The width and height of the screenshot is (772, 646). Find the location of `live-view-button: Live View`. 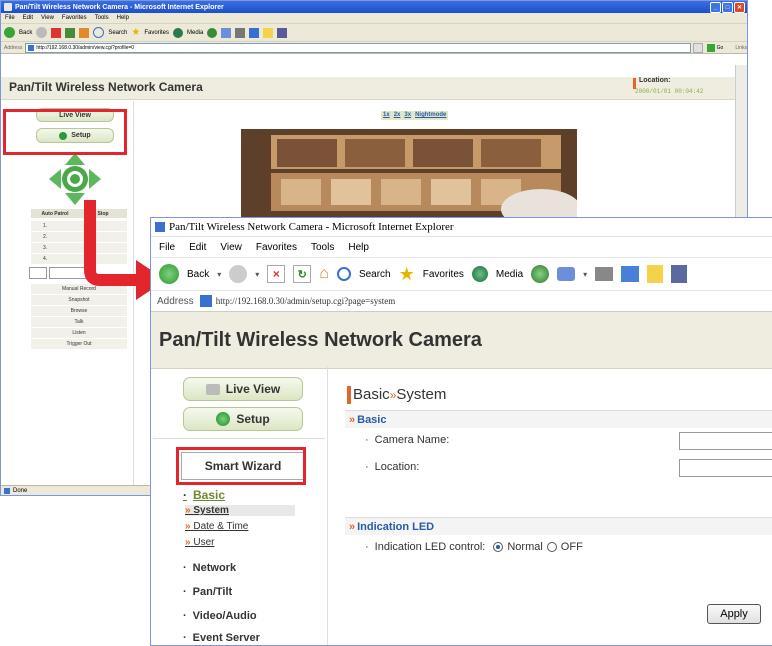

live-view-button: Live View is located at coordinates (243, 389).